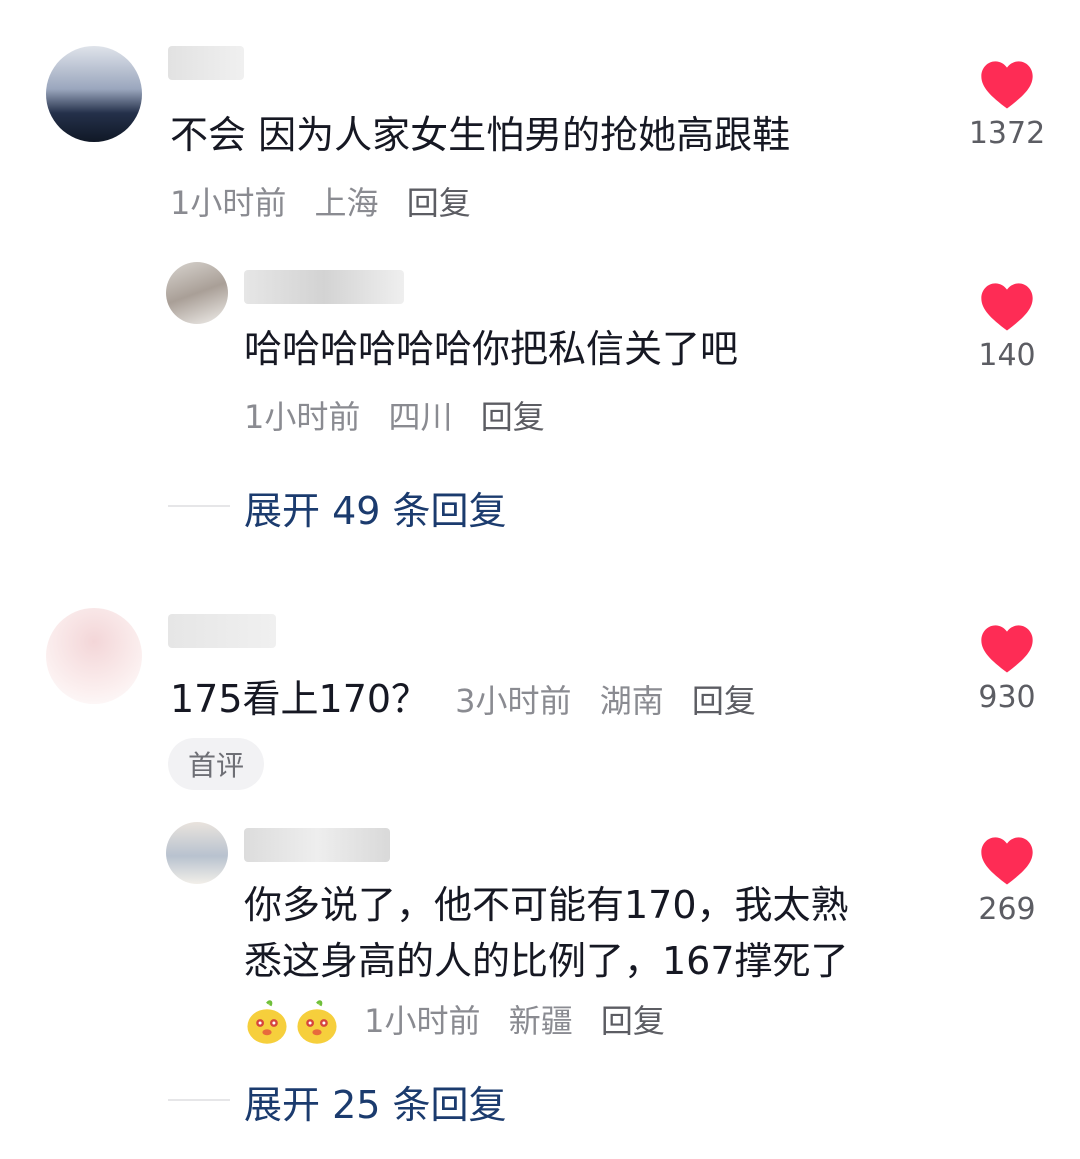  What do you see at coordinates (1007, 909) in the screenshot?
I see `like-count: 269` at bounding box center [1007, 909].